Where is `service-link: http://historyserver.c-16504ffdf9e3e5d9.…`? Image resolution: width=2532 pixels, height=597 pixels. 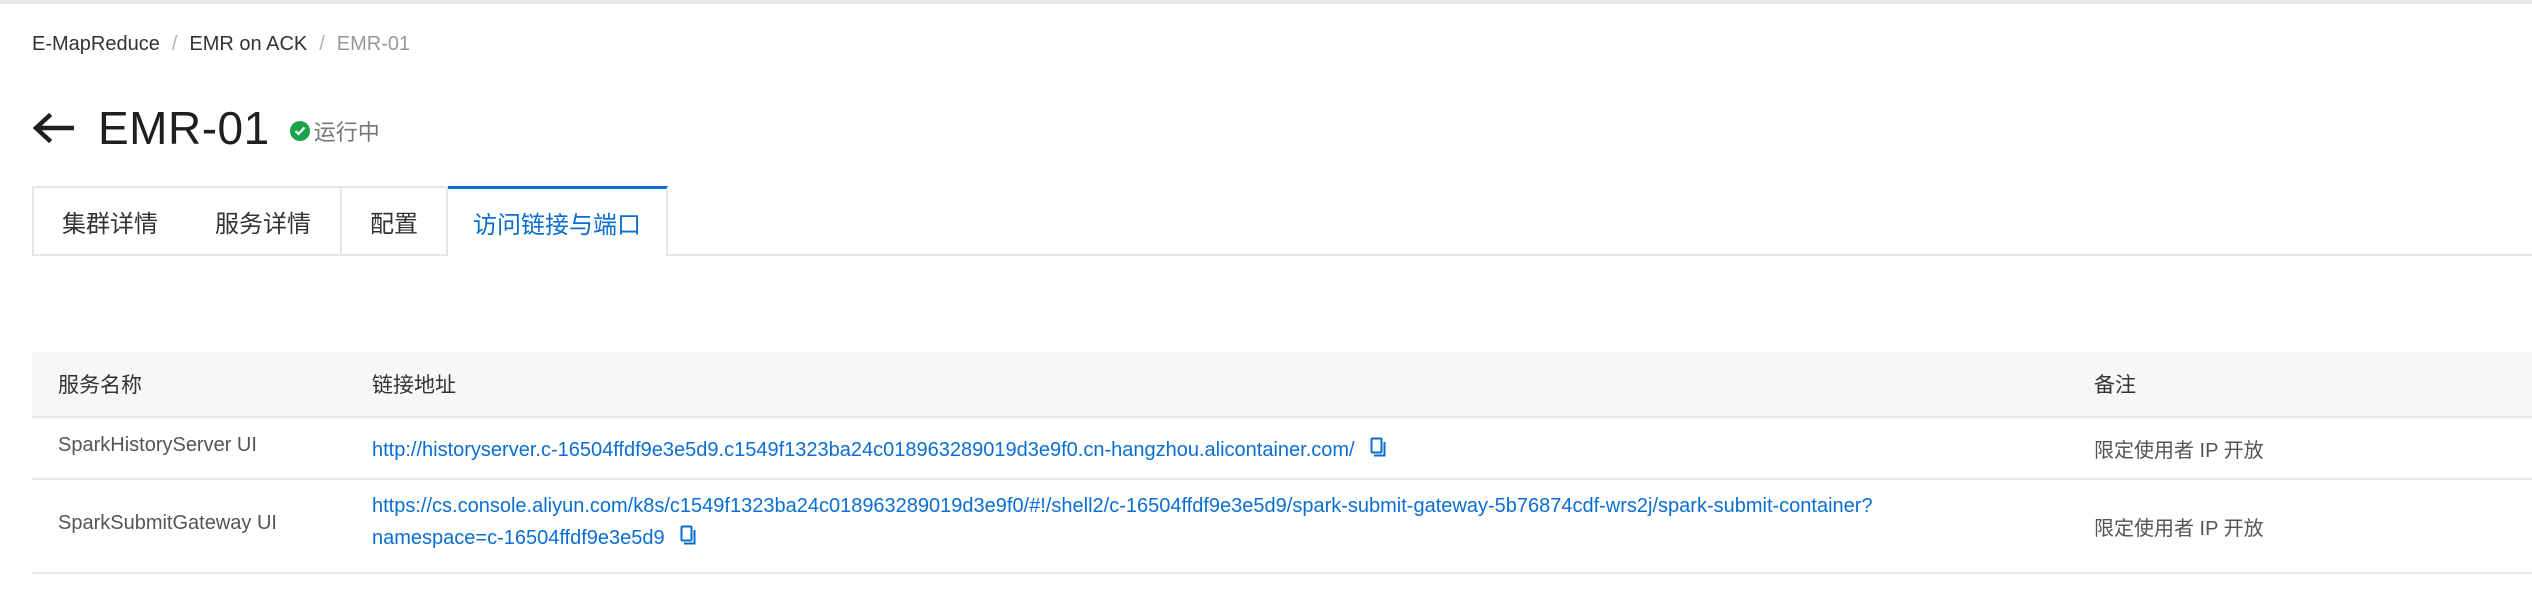 service-link: http://historyserver.c-16504ffdf9e3e5d9.… is located at coordinates (863, 450).